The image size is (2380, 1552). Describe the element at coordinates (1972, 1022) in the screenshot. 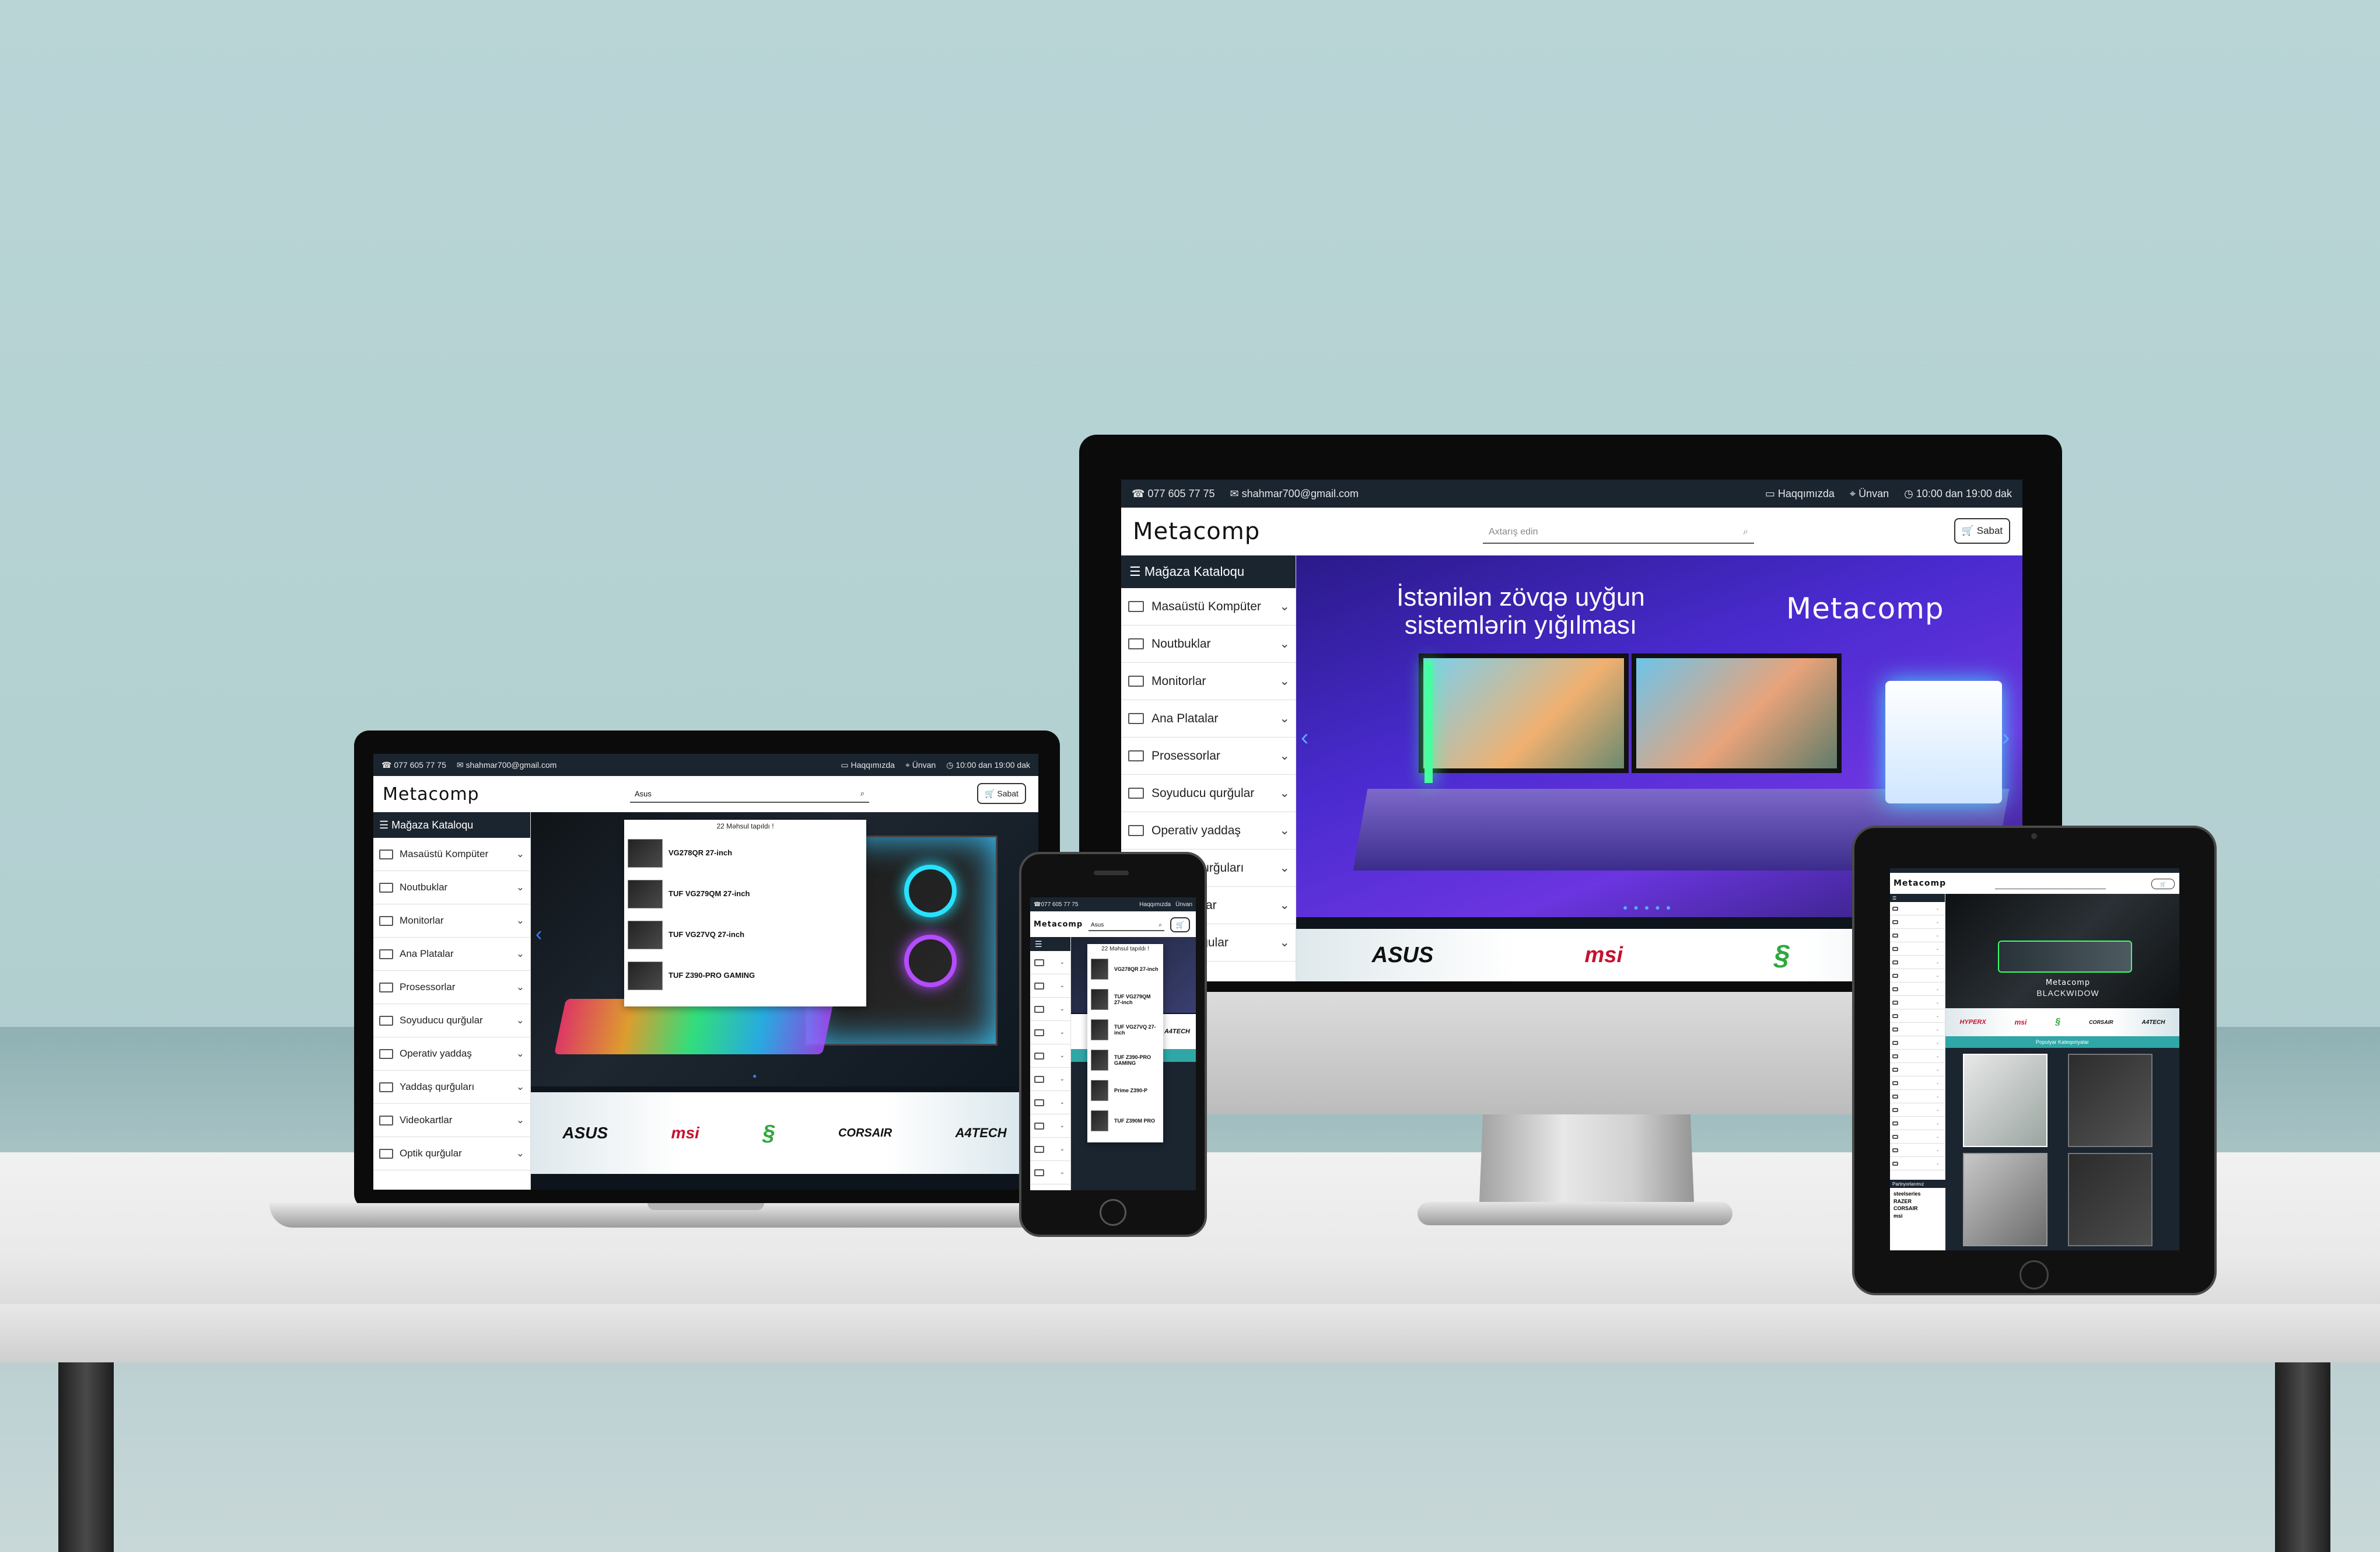

I see `brand-hyperx: HYPERX` at that location.